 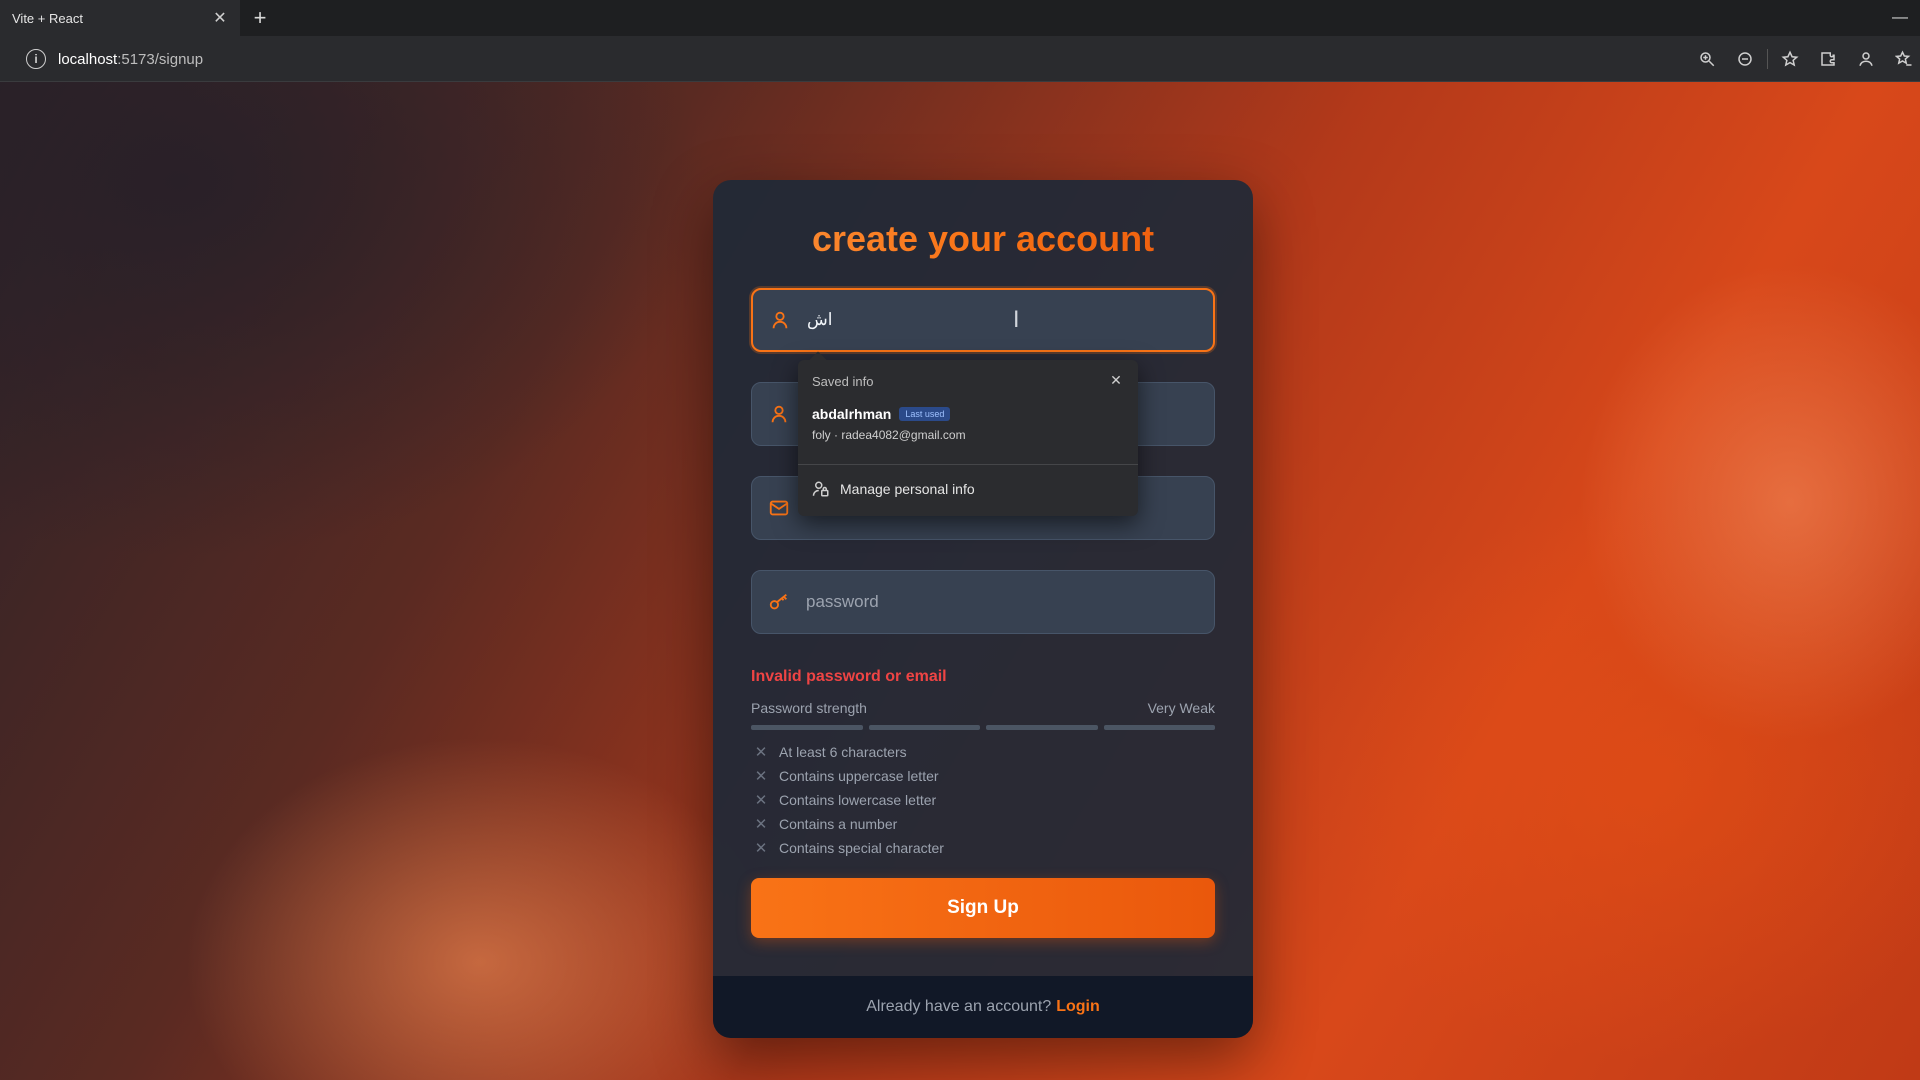 I want to click on url-host: localhost, so click(x=88, y=59).